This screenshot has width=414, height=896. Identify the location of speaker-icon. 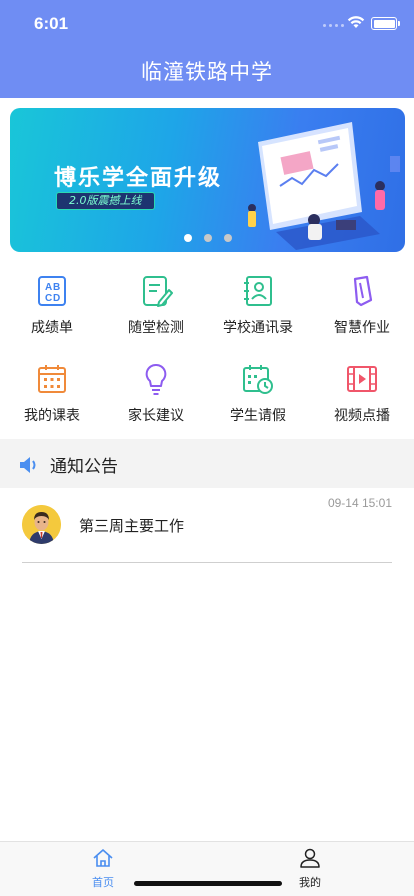
(28, 464).